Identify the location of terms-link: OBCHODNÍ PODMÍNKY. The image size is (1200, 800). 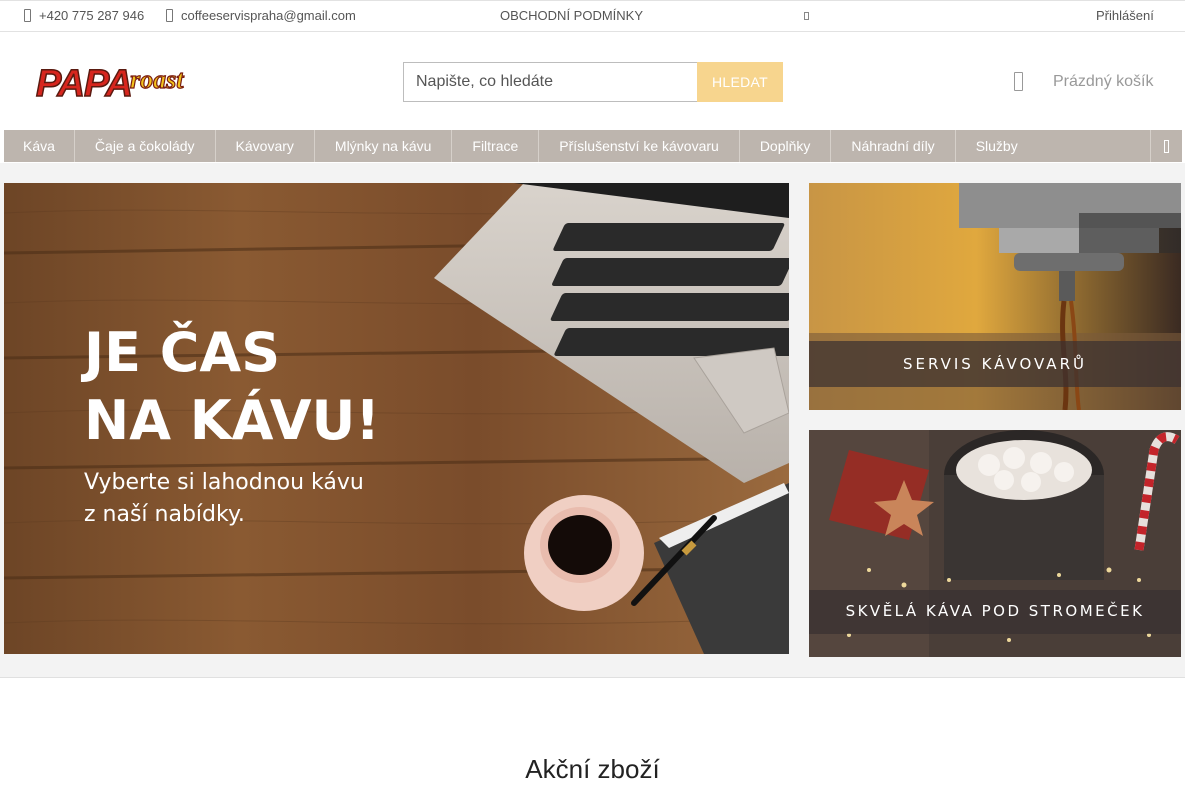
(571, 15).